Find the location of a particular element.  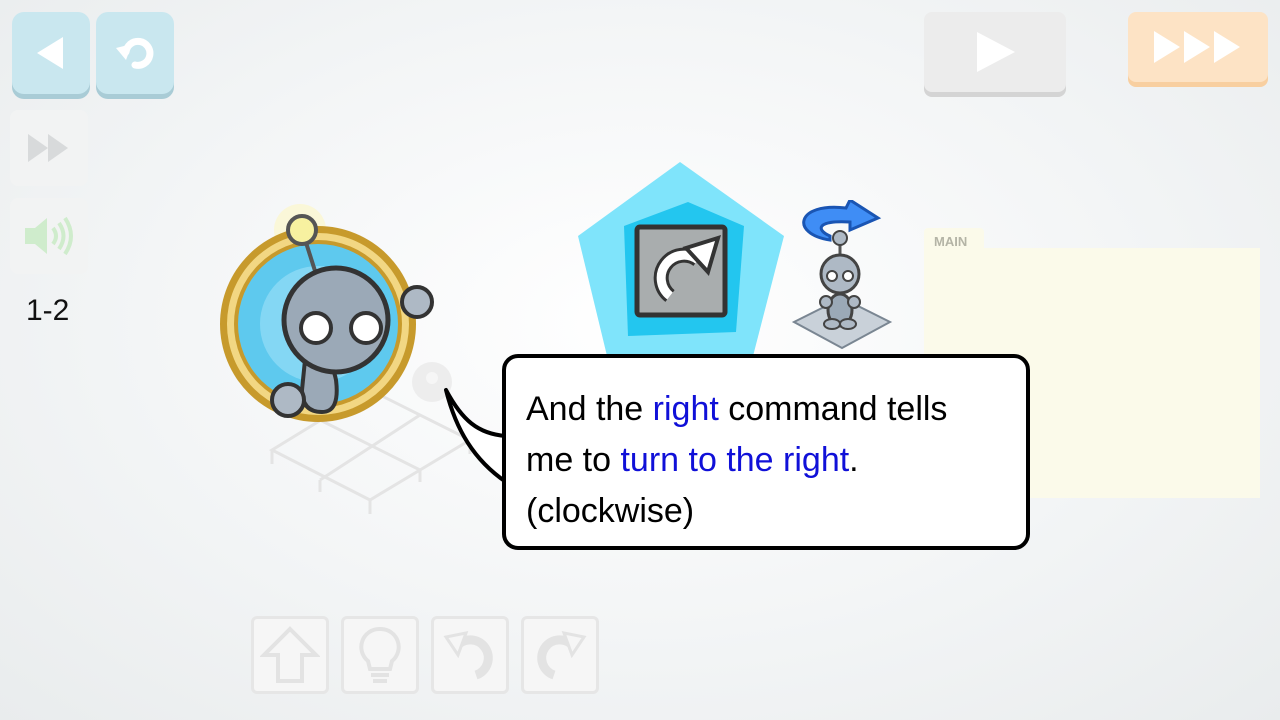

turning-robot-demo is located at coordinates (842, 275).